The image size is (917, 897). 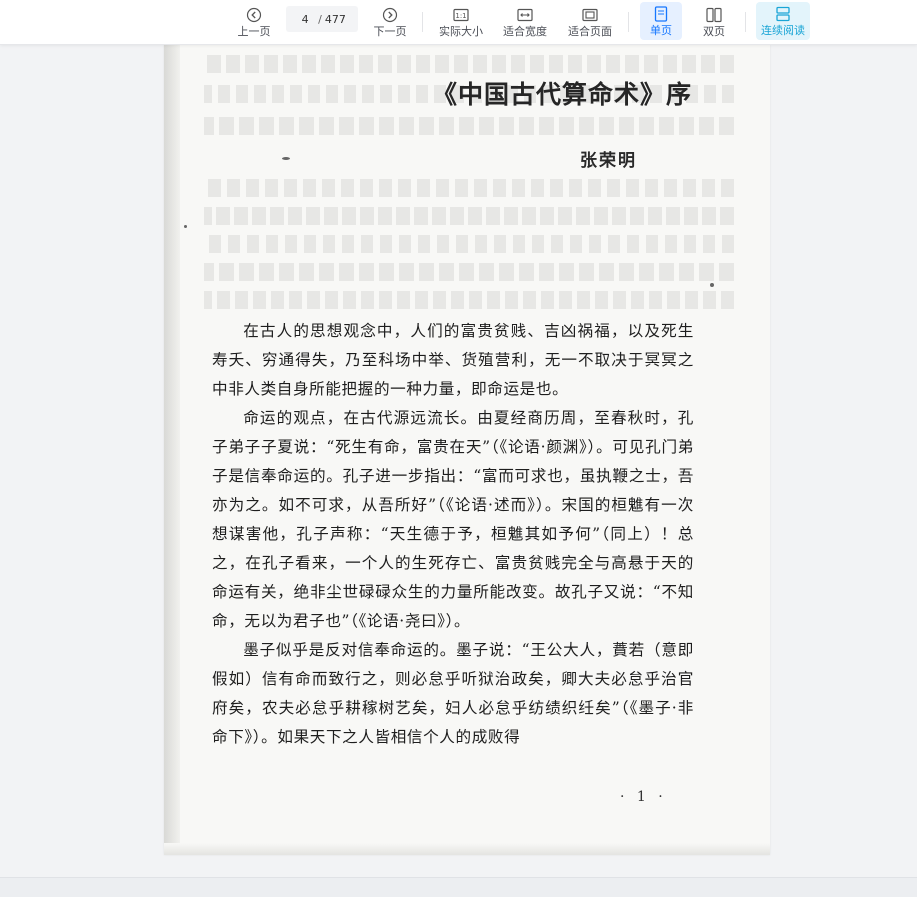 What do you see at coordinates (783, 30) in the screenshot?
I see `continuous-reading-label: 连续阅读` at bounding box center [783, 30].